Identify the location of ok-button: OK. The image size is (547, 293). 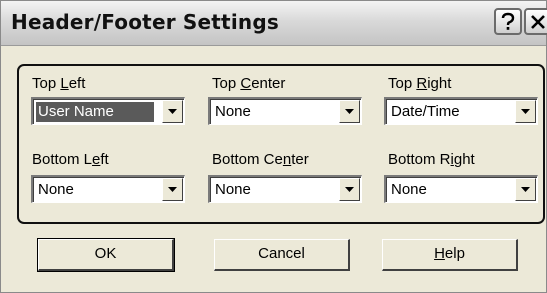
(106, 255).